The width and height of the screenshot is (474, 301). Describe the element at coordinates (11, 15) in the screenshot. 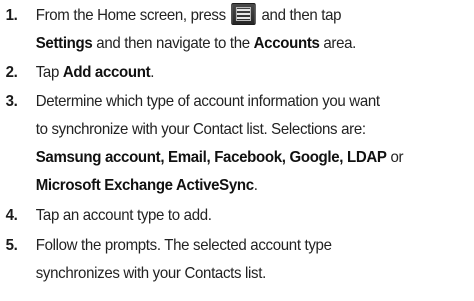

I see `step-number: 1.` at that location.